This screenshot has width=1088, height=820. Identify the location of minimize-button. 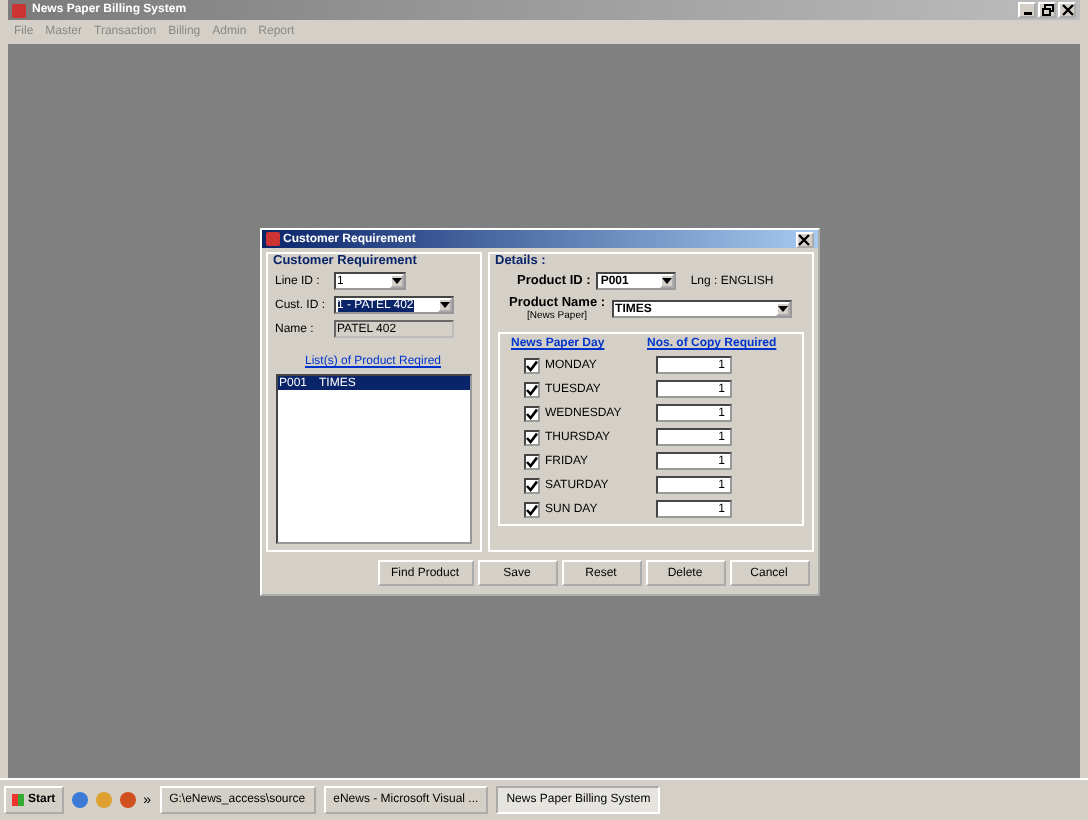
(1027, 10).